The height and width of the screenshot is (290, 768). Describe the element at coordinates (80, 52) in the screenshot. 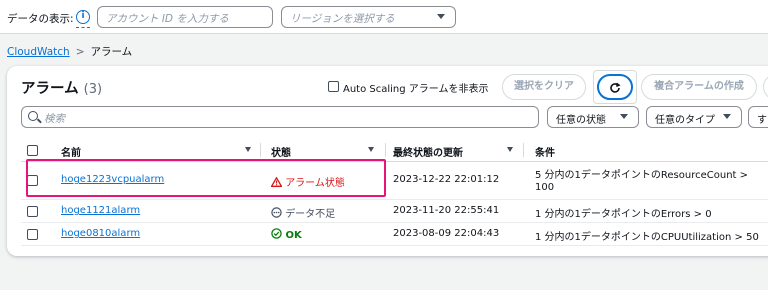

I see `chevron-right-icon: >` at that location.